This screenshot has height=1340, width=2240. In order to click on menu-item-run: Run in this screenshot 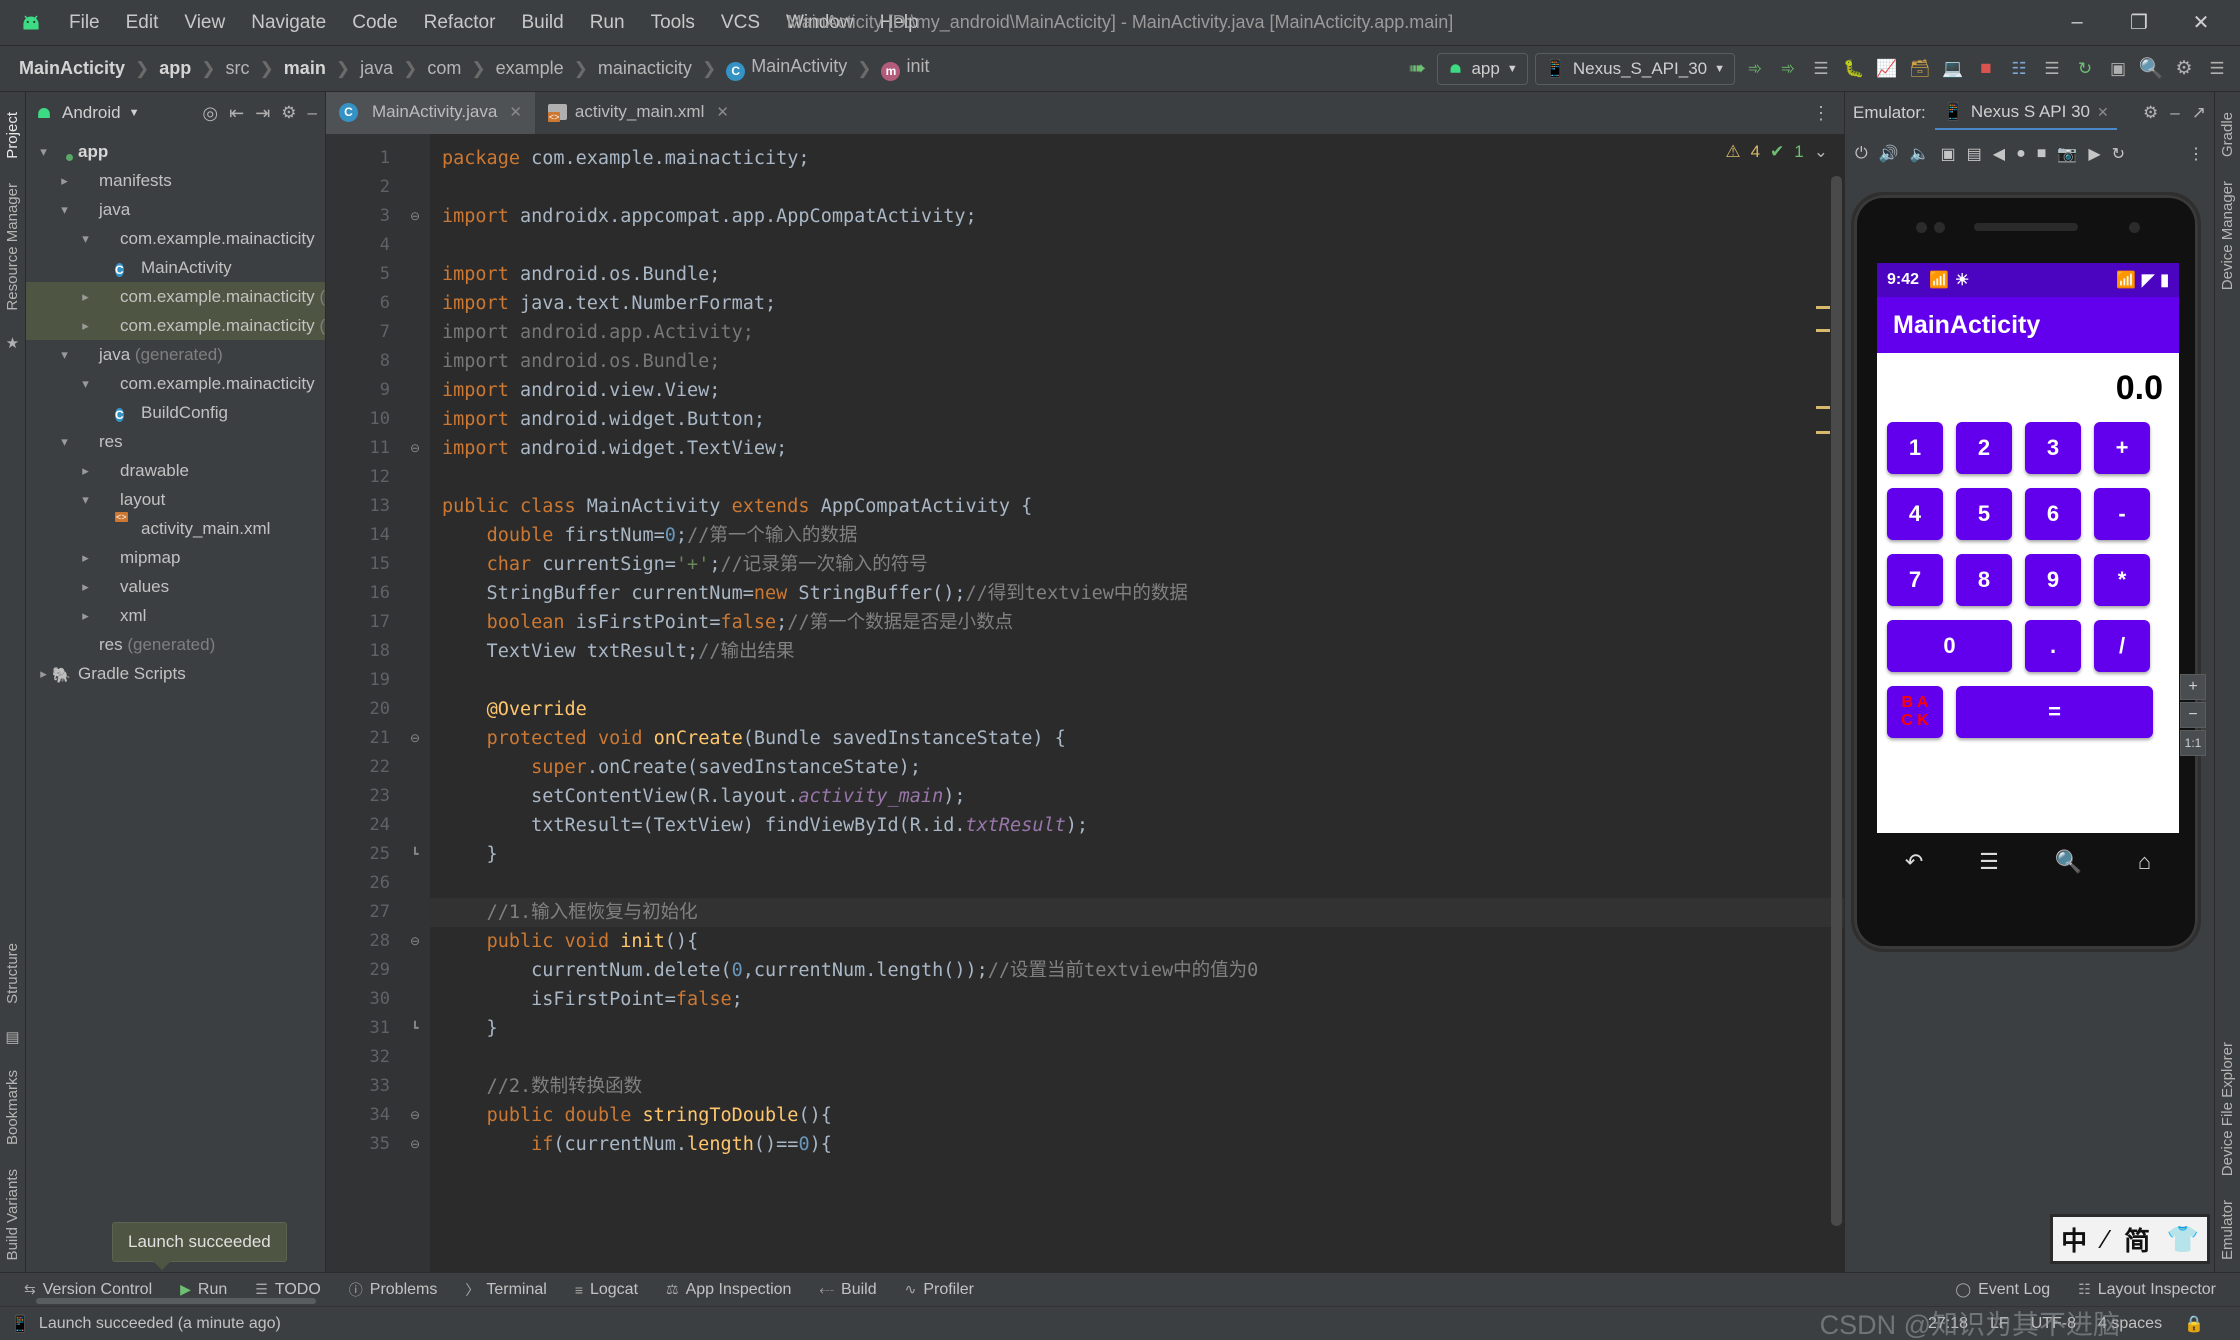, I will do `click(607, 23)`.